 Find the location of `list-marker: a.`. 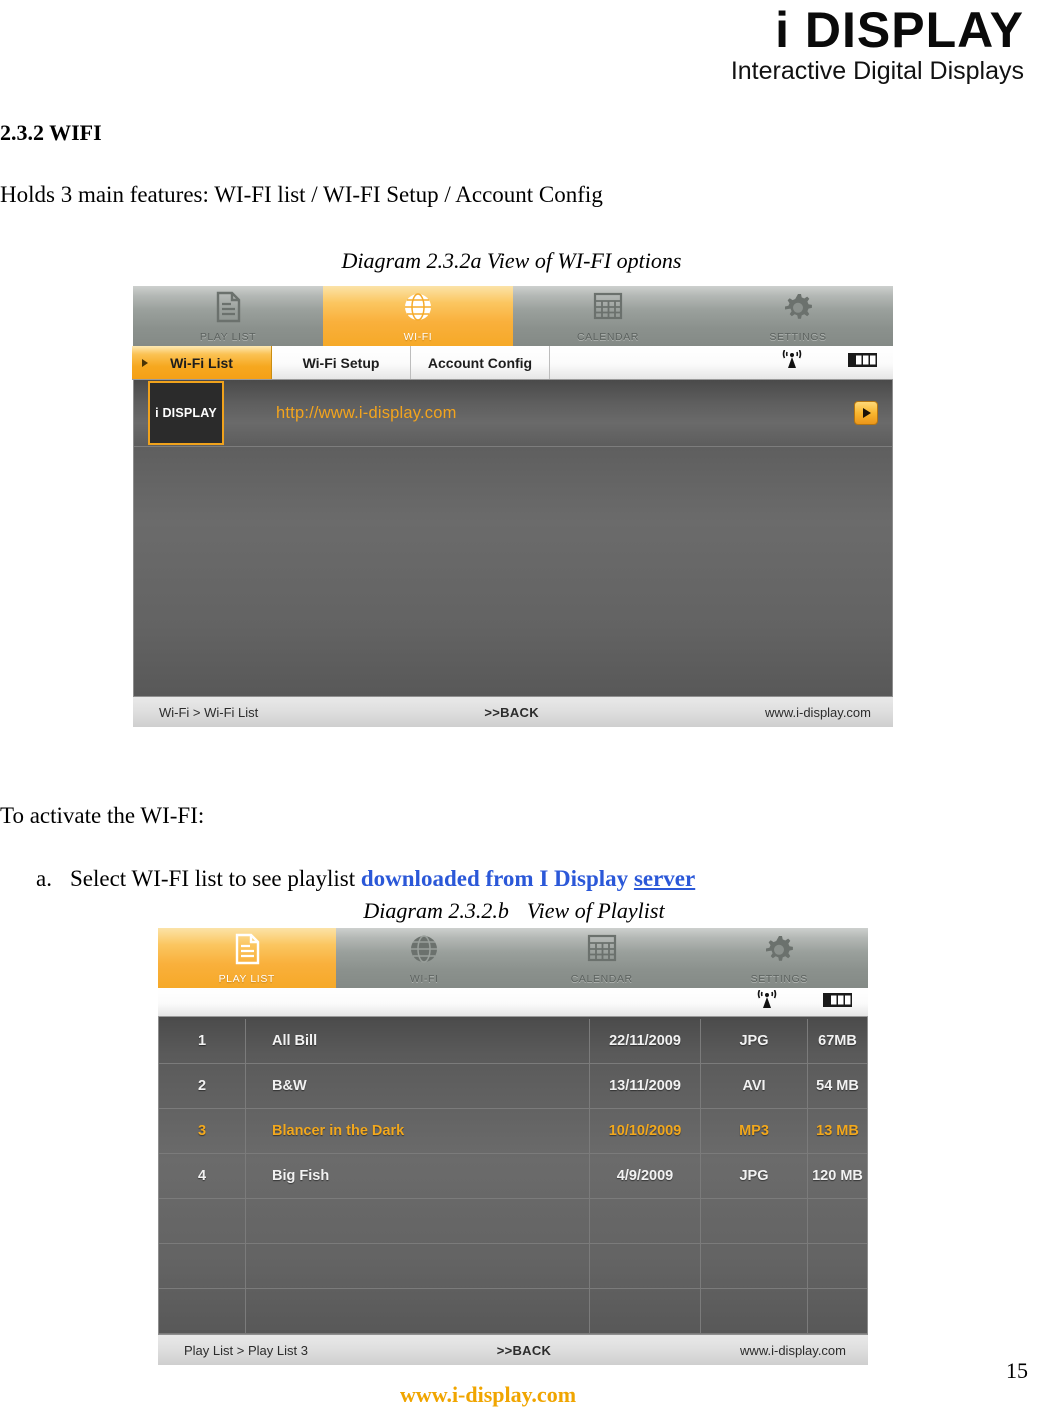

list-marker: a. is located at coordinates (44, 878).